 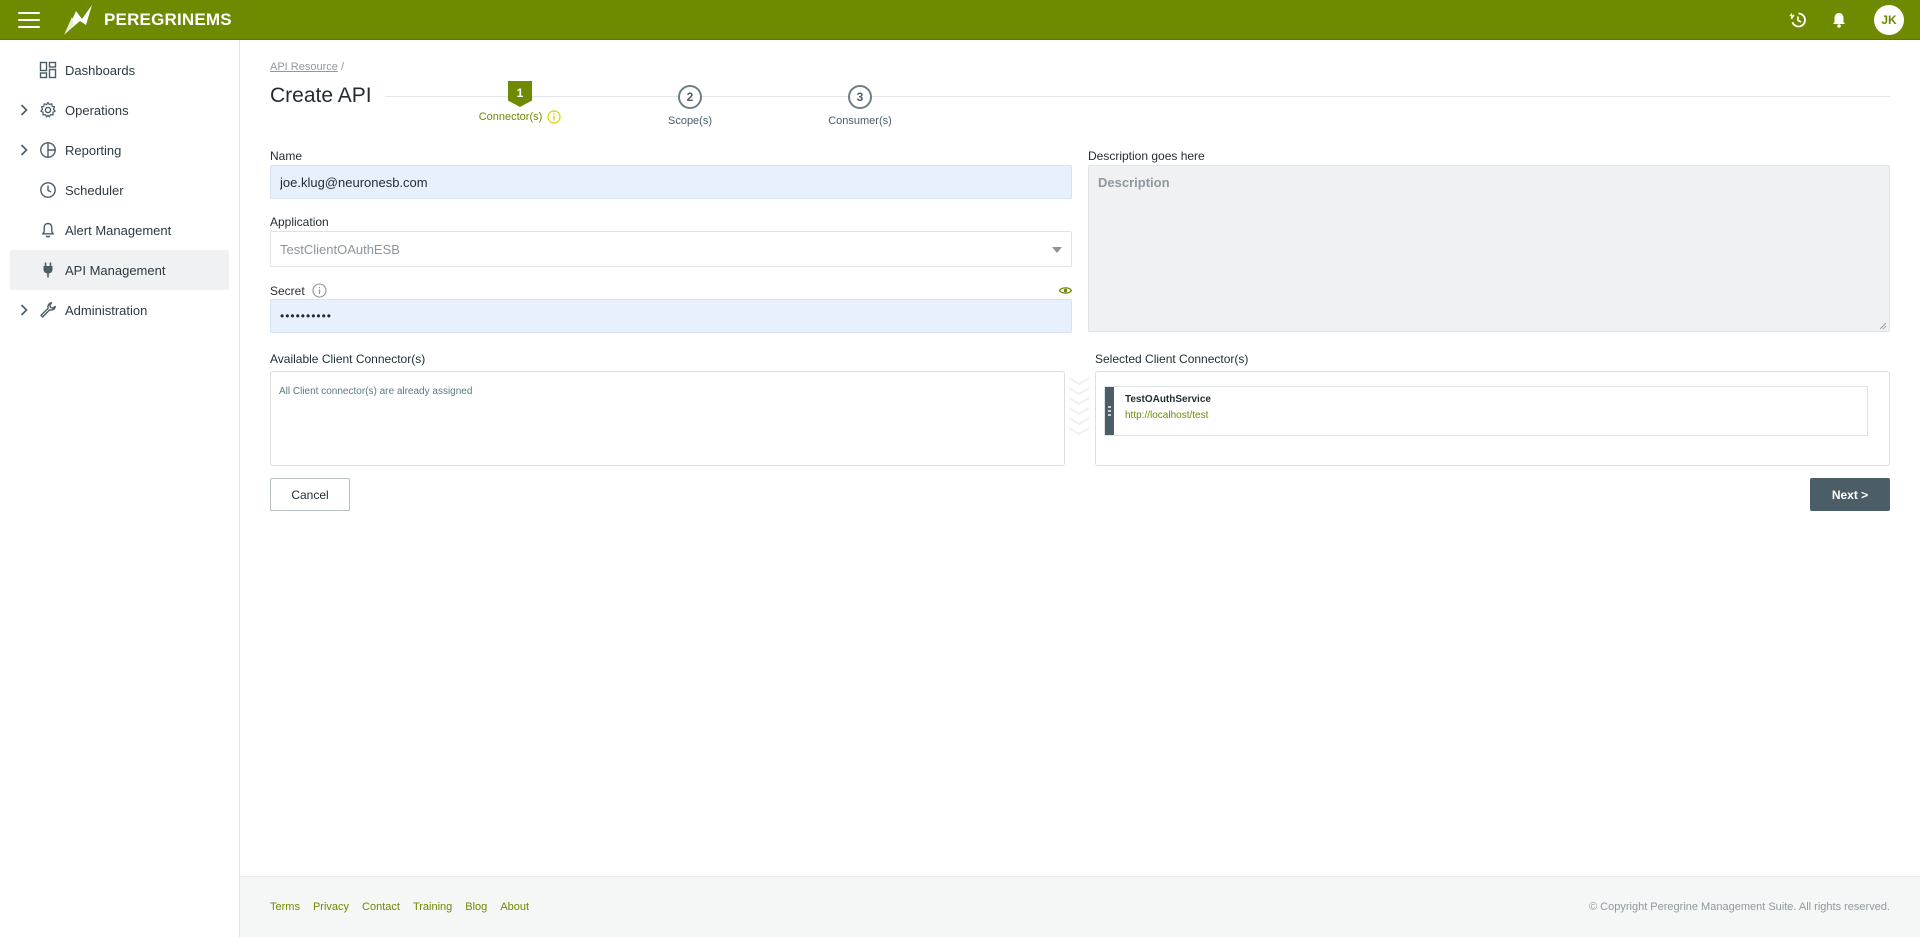 I want to click on drag-handle-icon, so click(x=1109, y=411).